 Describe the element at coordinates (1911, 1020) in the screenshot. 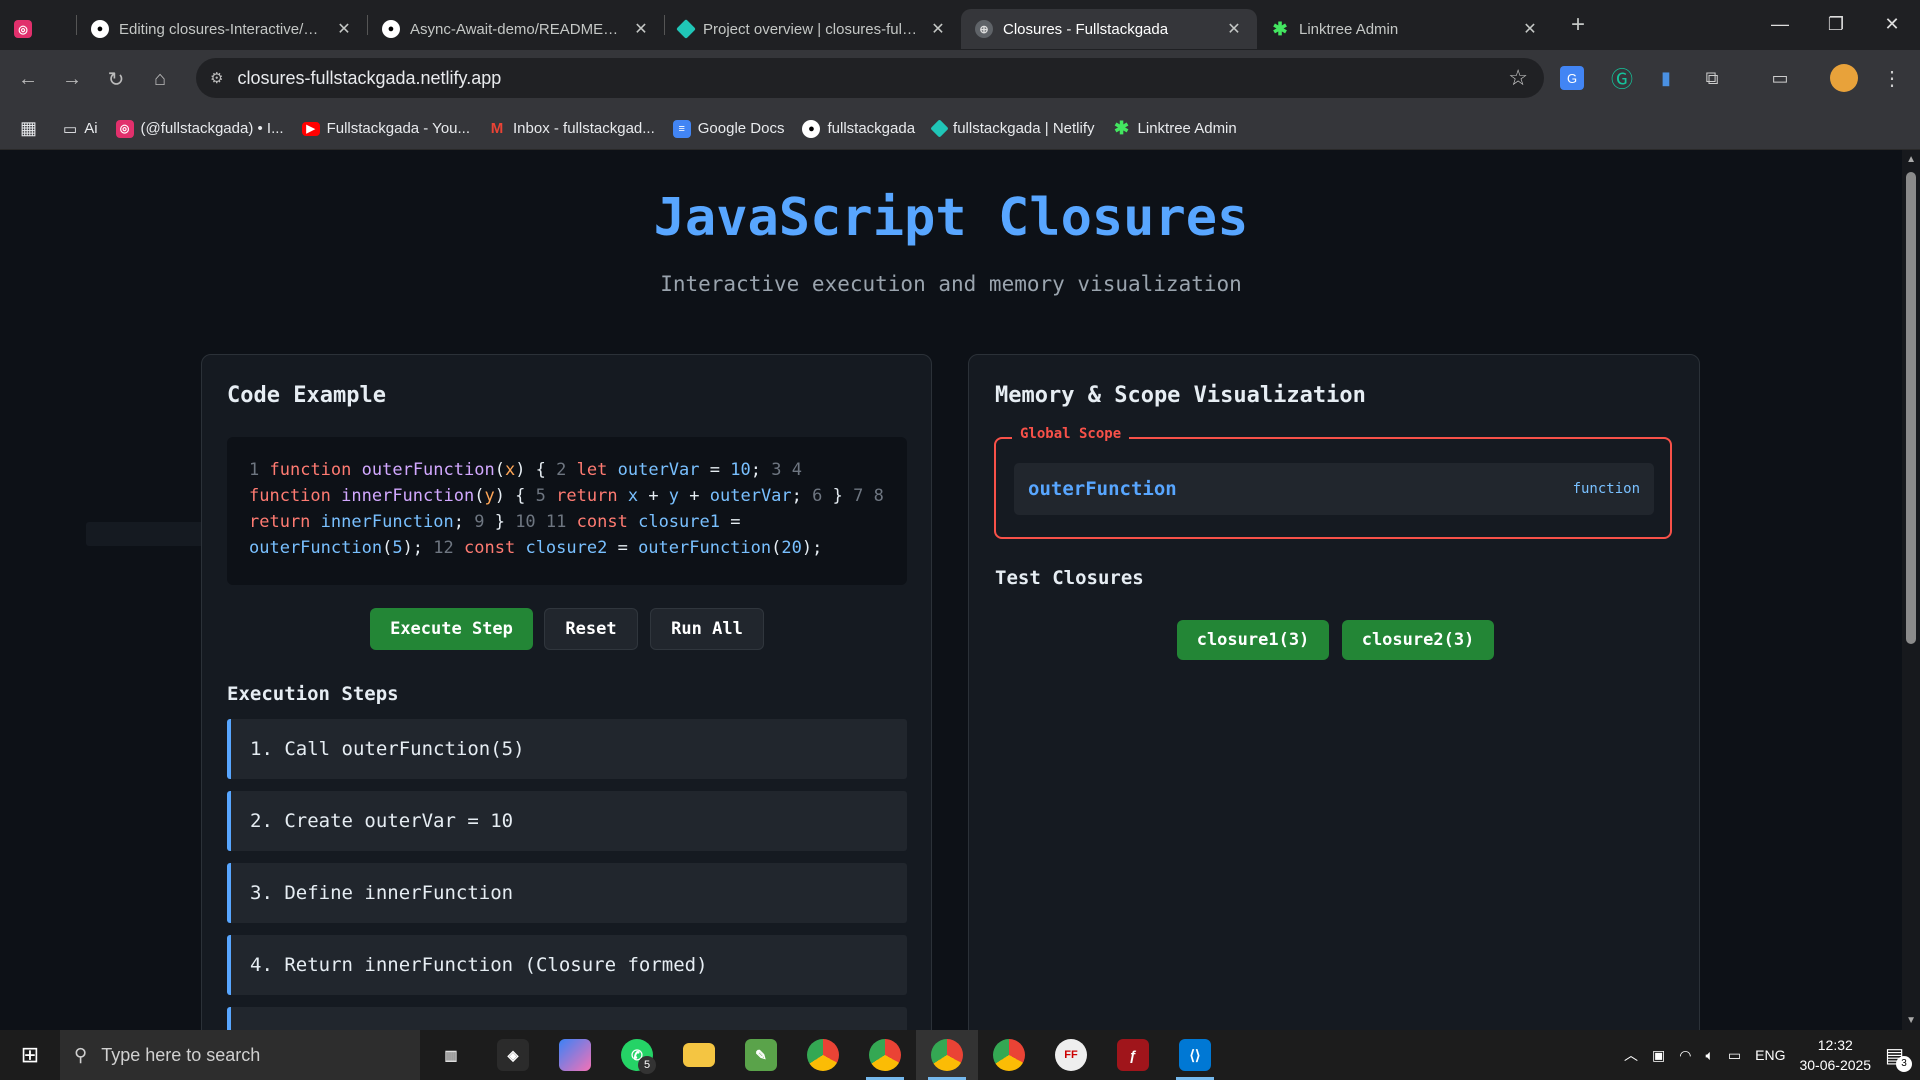

I see `scroll-down-icon: ▼` at that location.